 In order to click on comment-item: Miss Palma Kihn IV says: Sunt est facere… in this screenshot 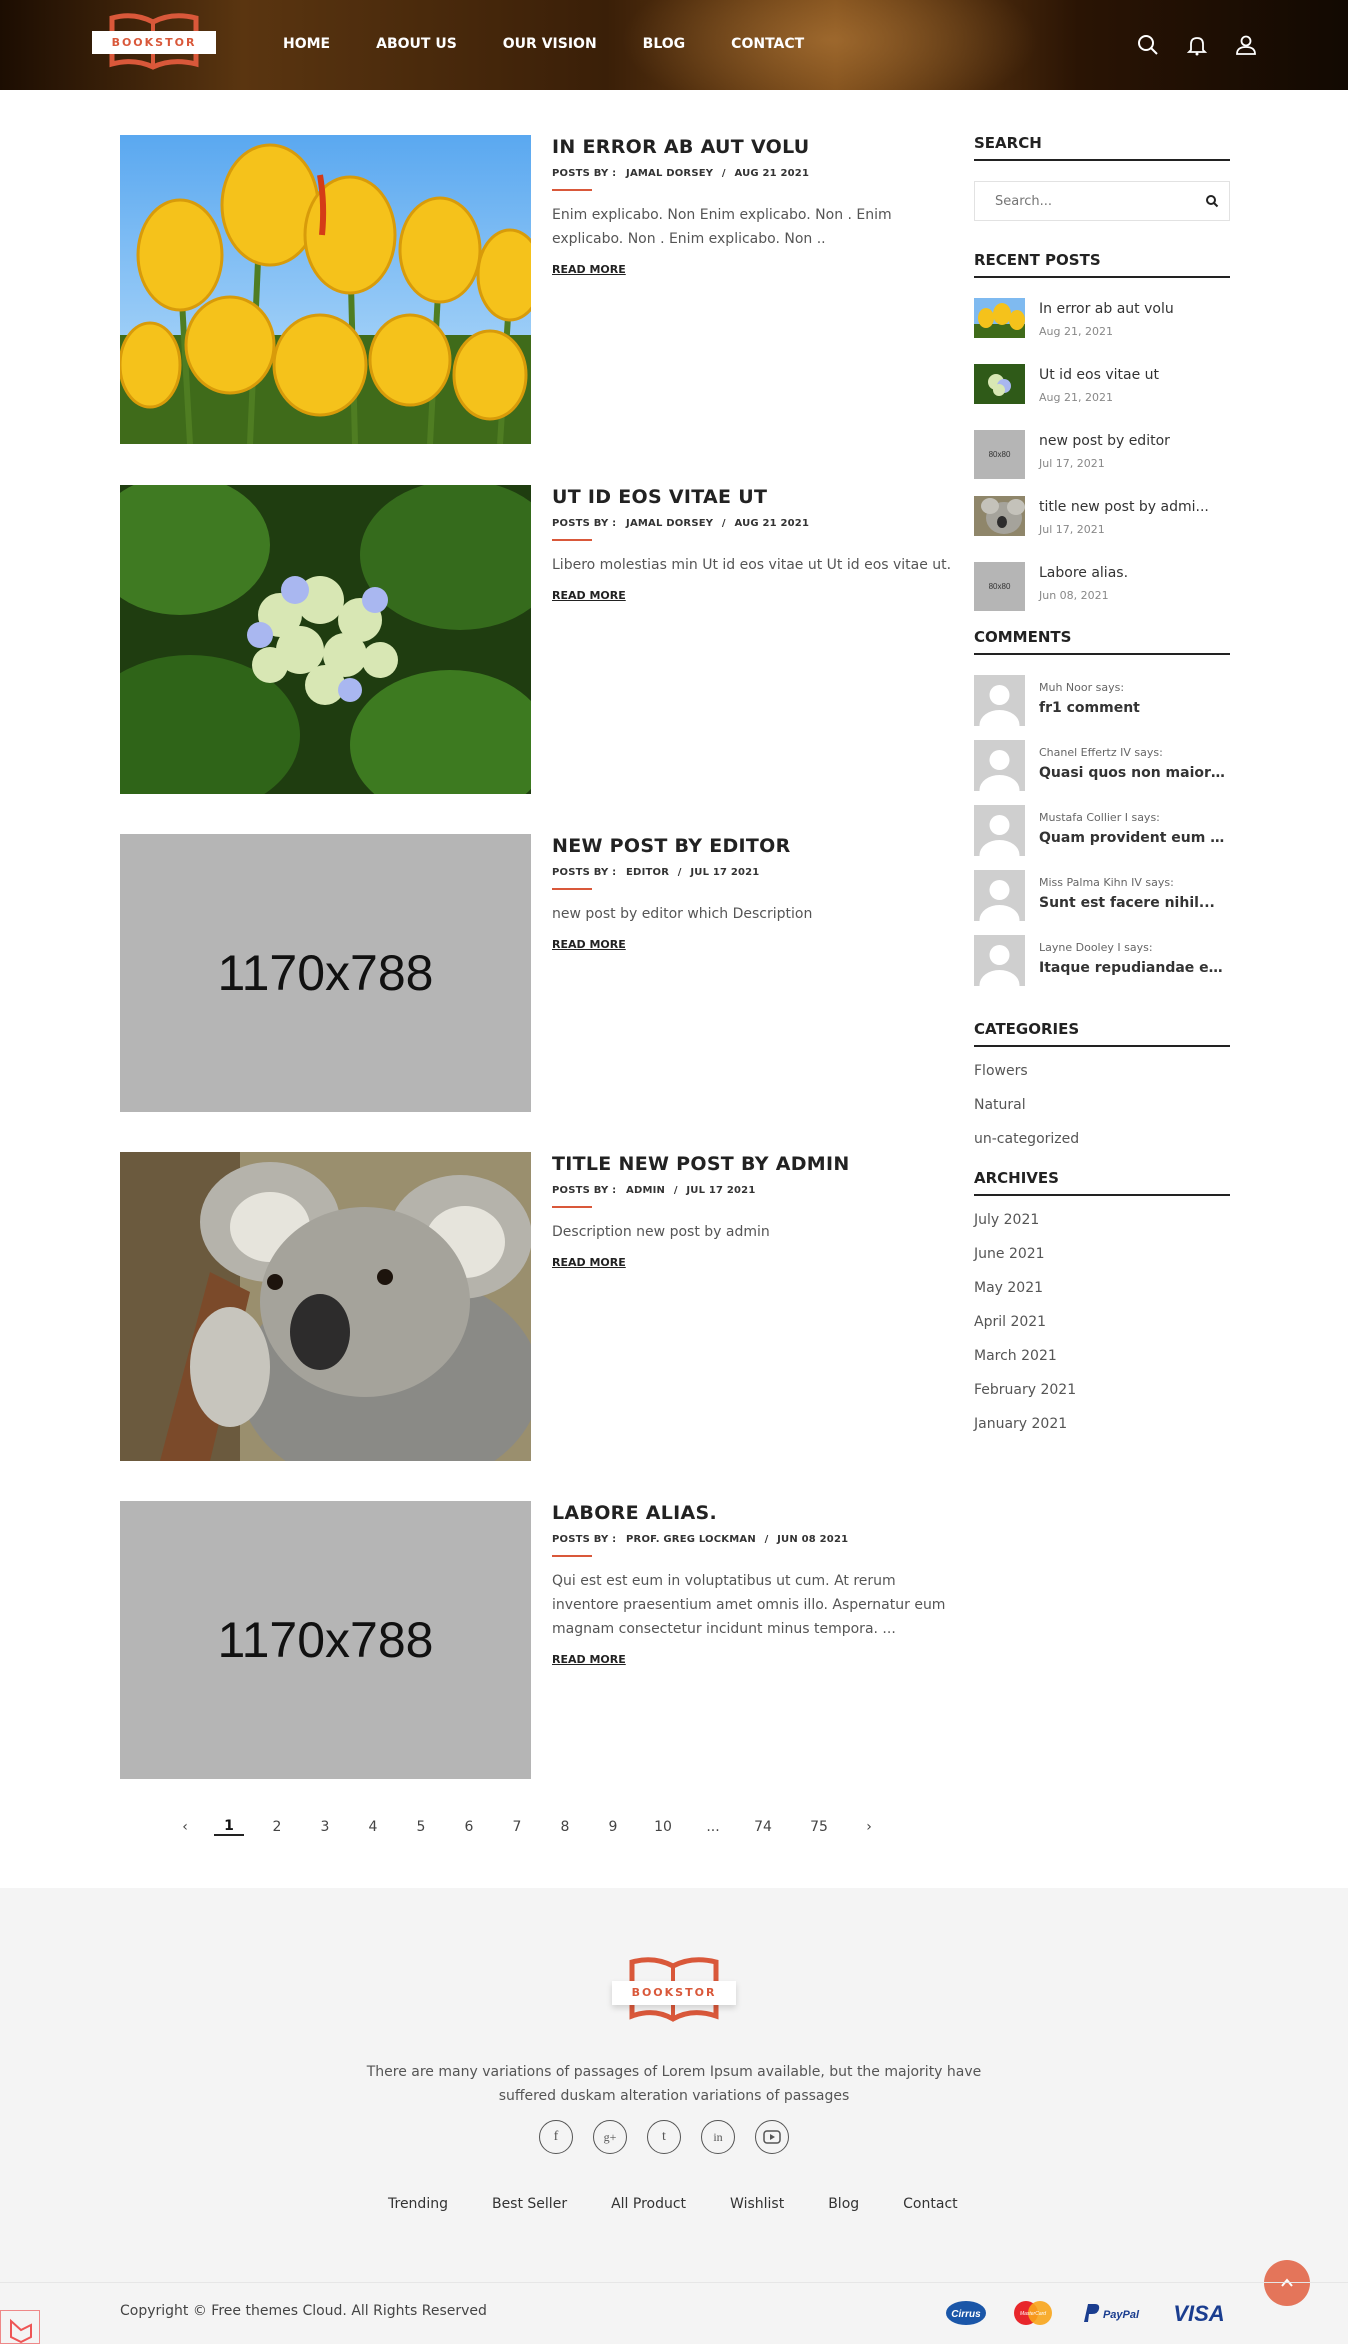, I will do `click(1102, 902)`.